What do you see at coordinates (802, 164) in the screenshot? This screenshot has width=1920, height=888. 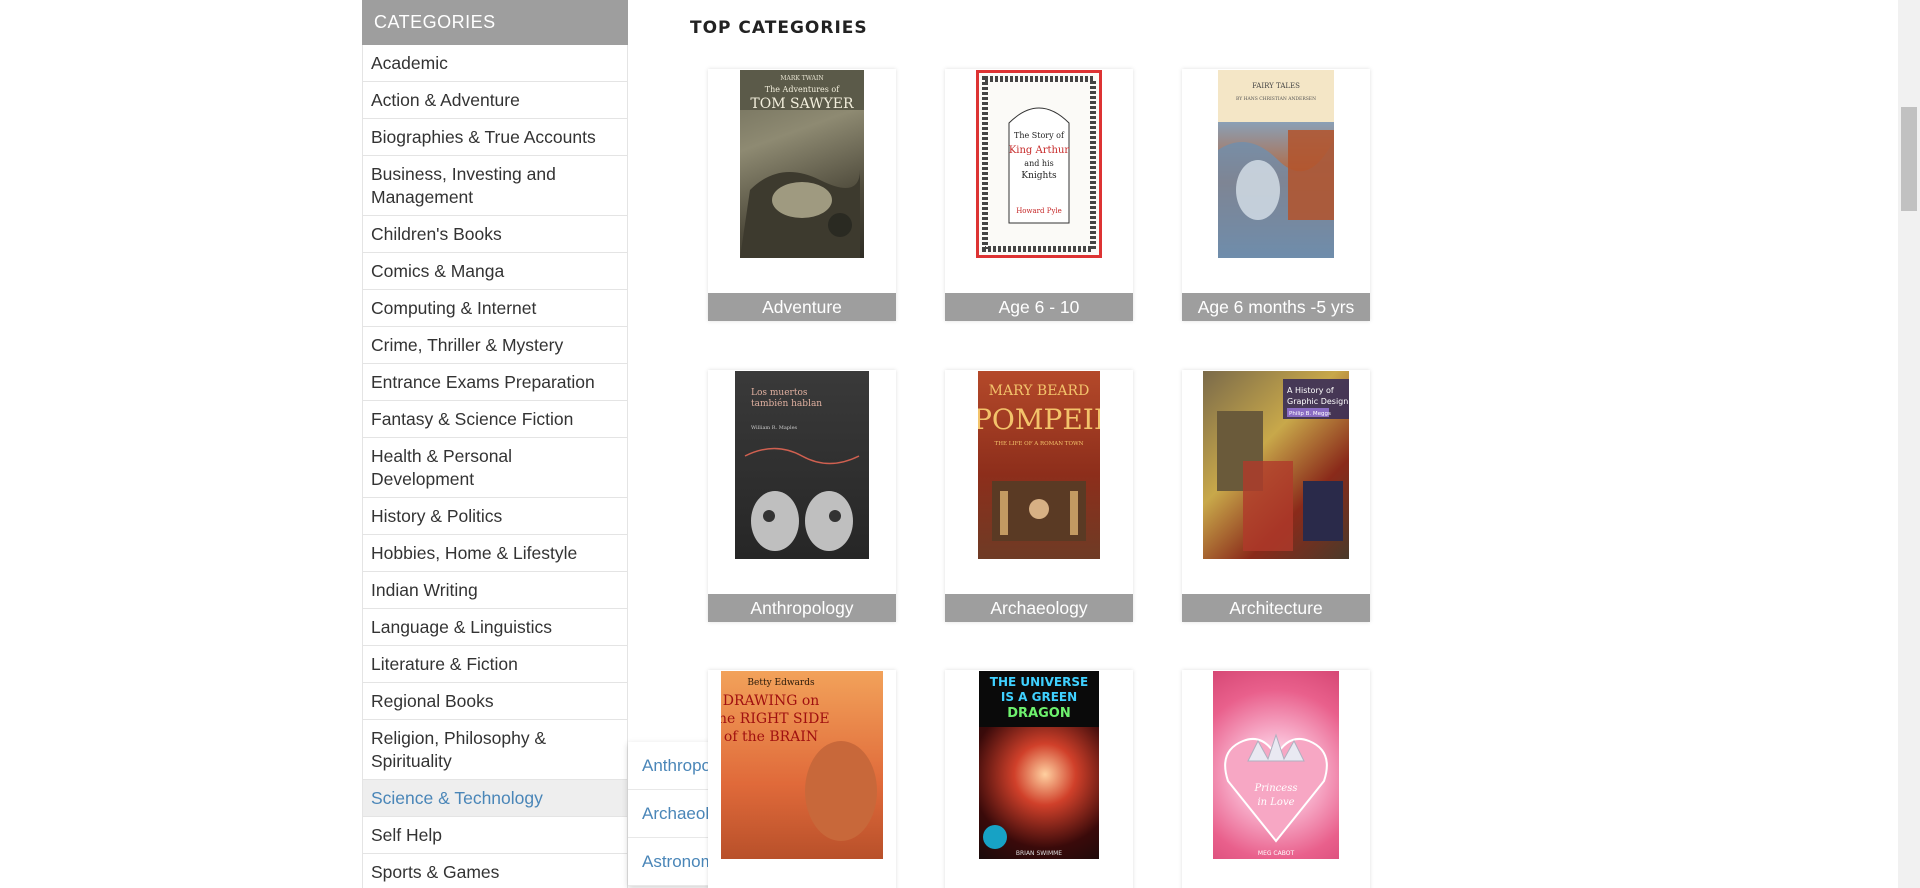 I see `book-cover-image: MARK TWAIN The Adventures of TOM SAWYER` at bounding box center [802, 164].